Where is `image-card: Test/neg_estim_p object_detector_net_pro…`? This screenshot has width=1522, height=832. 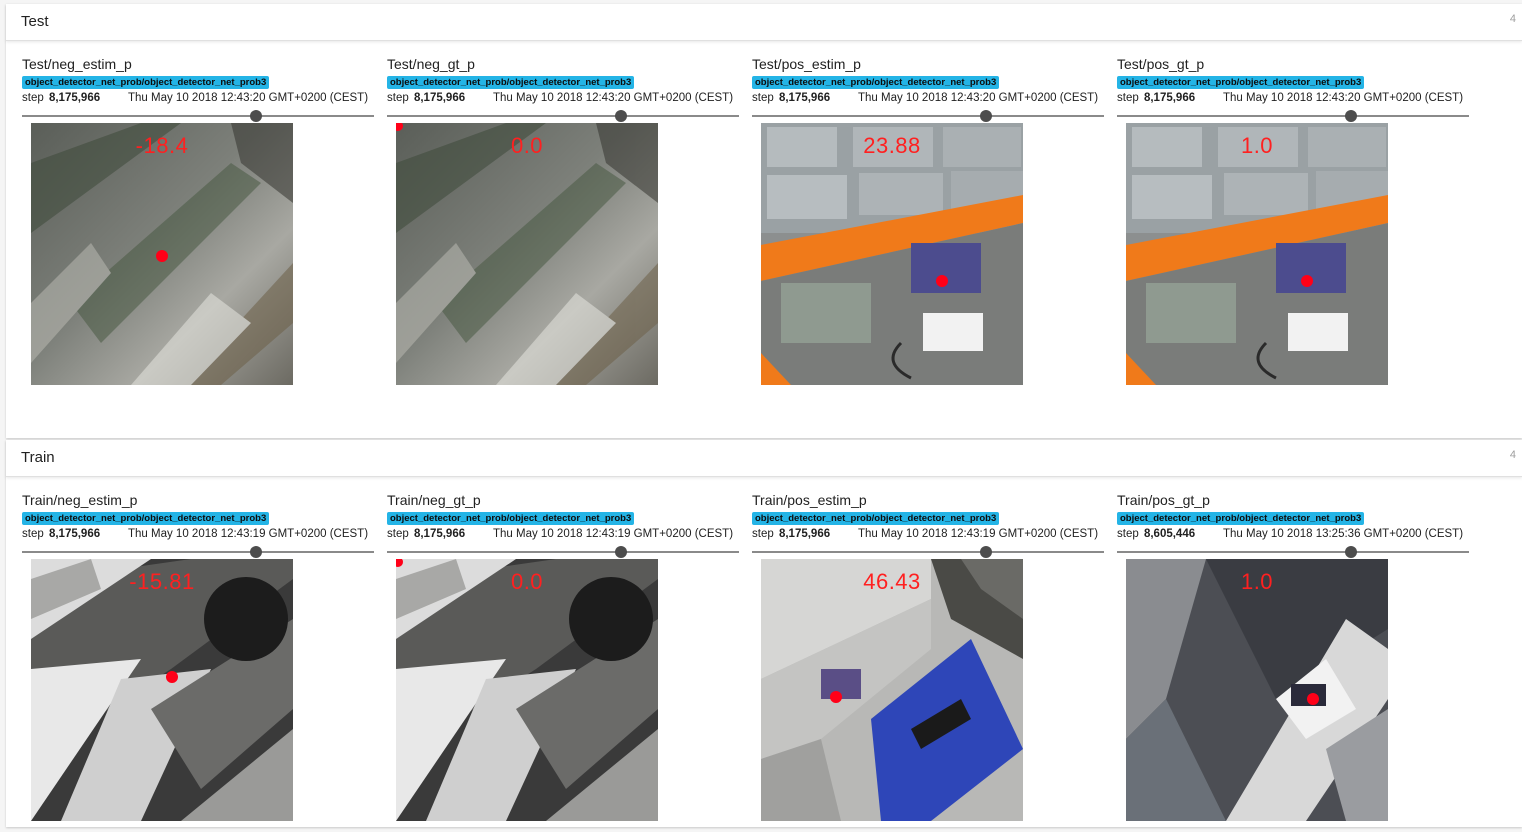 image-card: Test/neg_estim_p object_detector_net_pro… is located at coordinates (198, 226).